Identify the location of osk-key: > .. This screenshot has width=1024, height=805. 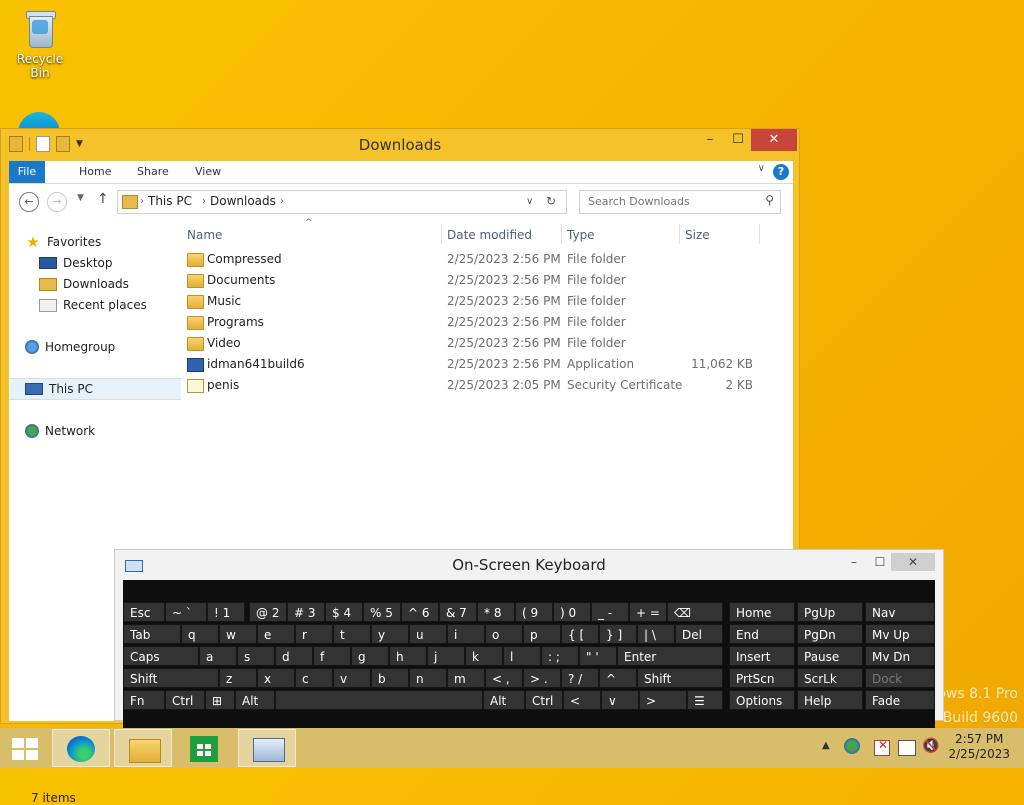
(542, 678).